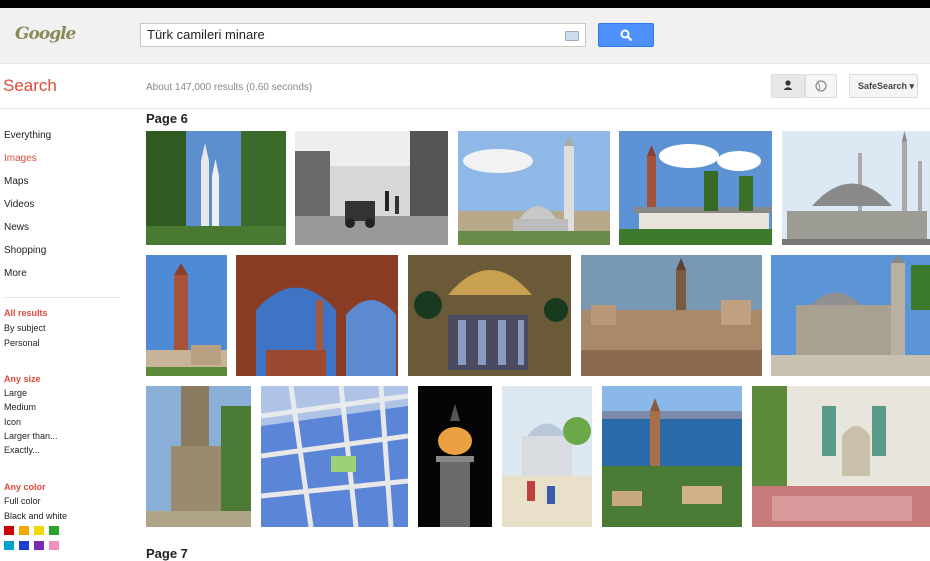 This screenshot has width=930, height=561. Describe the element at coordinates (229, 87) in the screenshot. I see `results-stats: About 147,000 results (0.60 seconds)` at that location.